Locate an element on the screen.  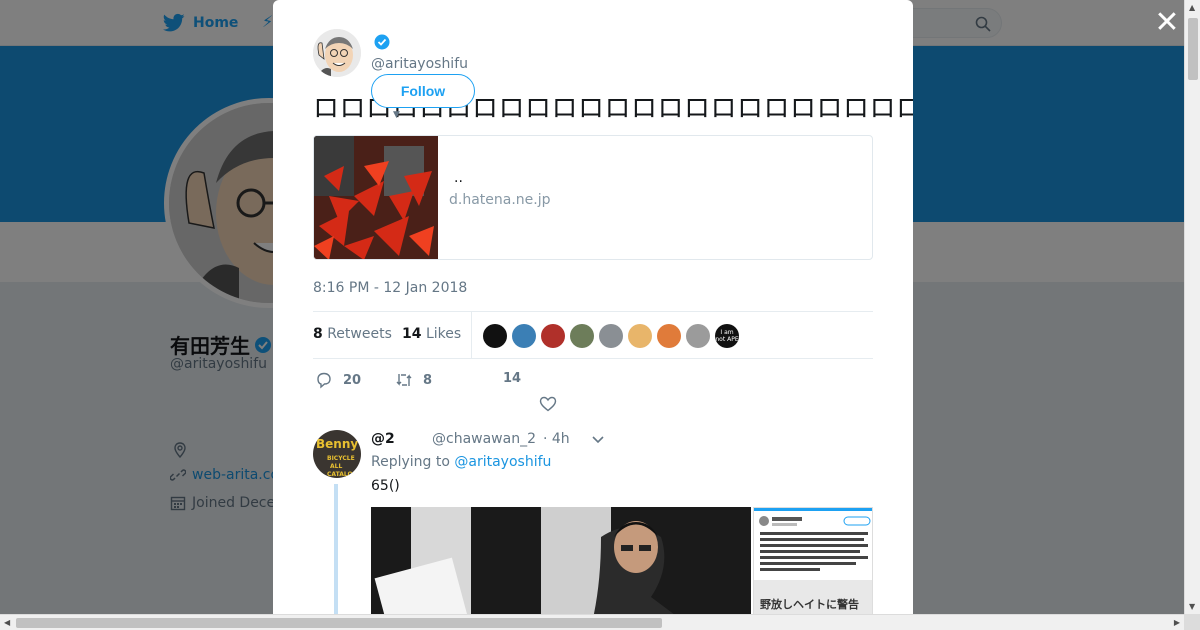
heart-icon is located at coordinates (548, 404).